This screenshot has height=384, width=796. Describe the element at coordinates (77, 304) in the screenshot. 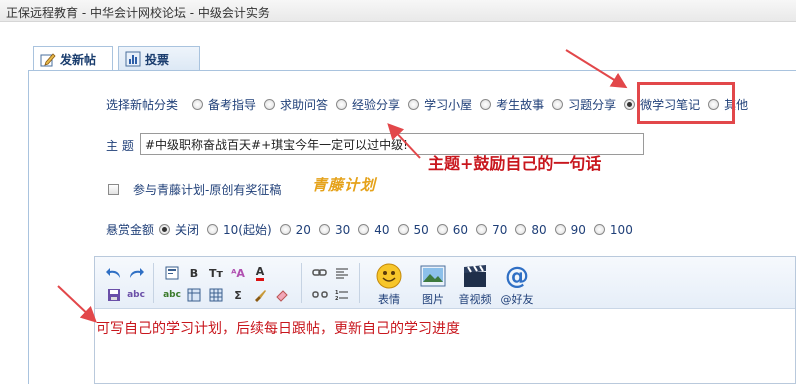

I see `arrow-to-editor` at that location.